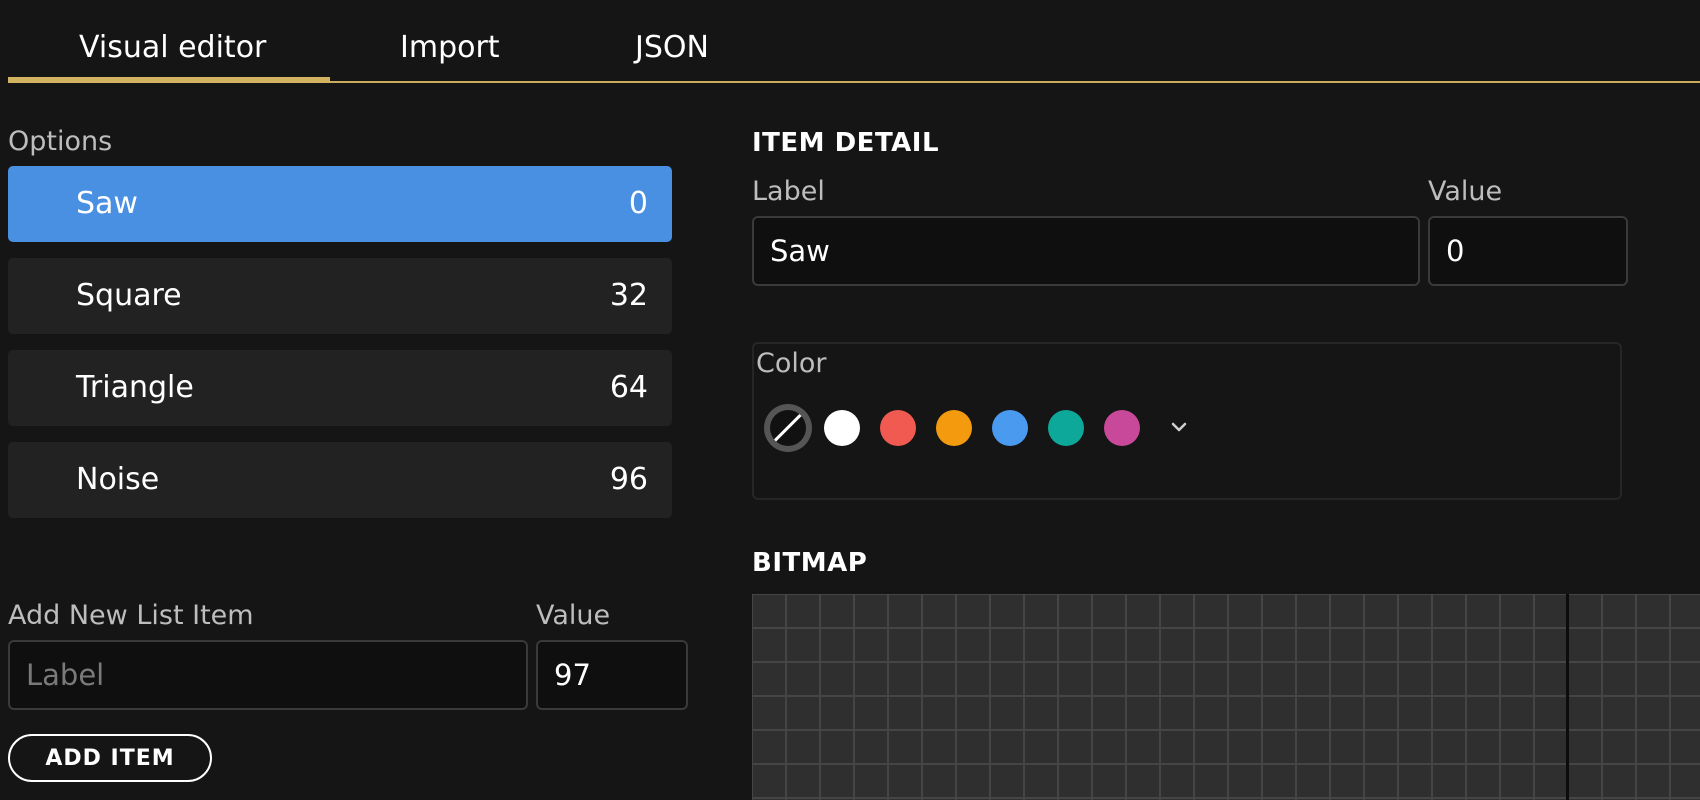  I want to click on list-item-label: Saw, so click(107, 203).